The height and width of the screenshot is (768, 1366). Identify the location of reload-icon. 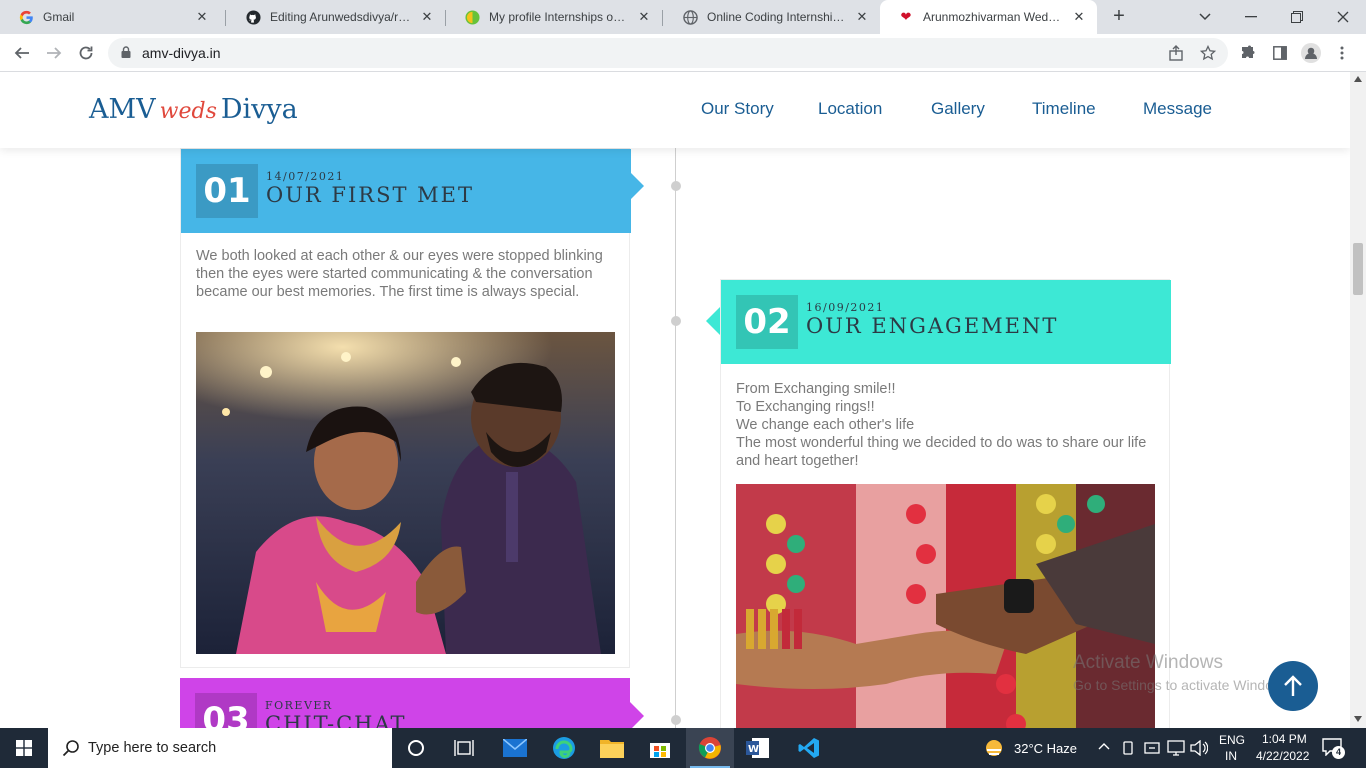
(86, 53).